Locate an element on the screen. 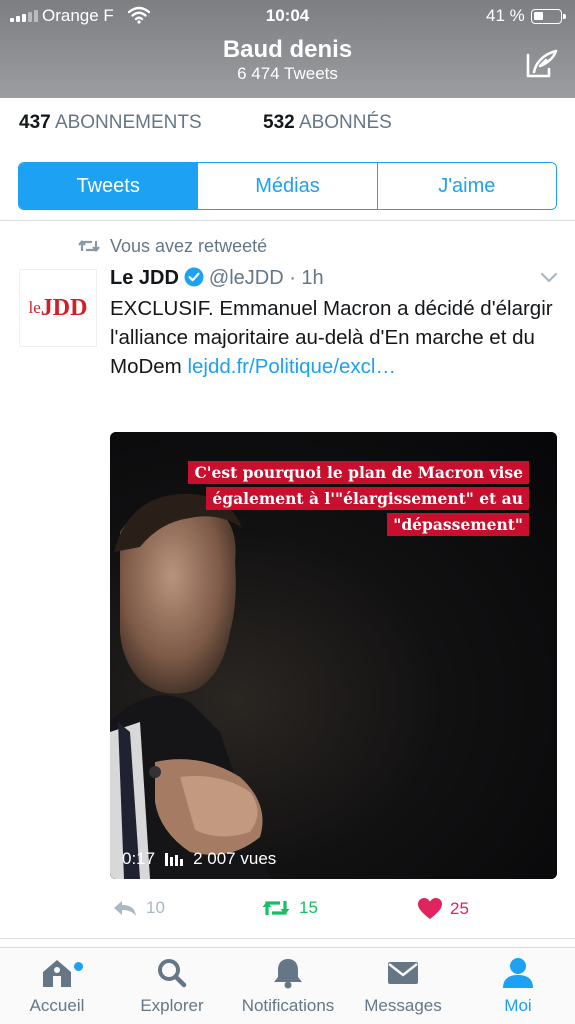  video-caption-line: également à l'"élargissement" et au is located at coordinates (367, 498).